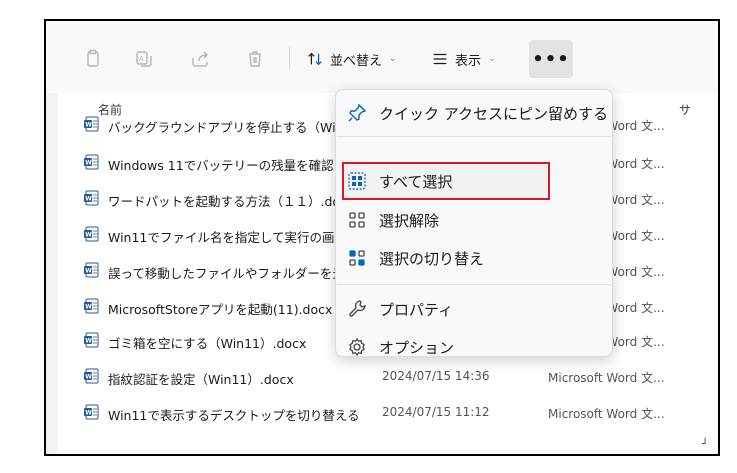  Describe the element at coordinates (705, 444) in the screenshot. I see `resize-grip-icon: ┘` at that location.